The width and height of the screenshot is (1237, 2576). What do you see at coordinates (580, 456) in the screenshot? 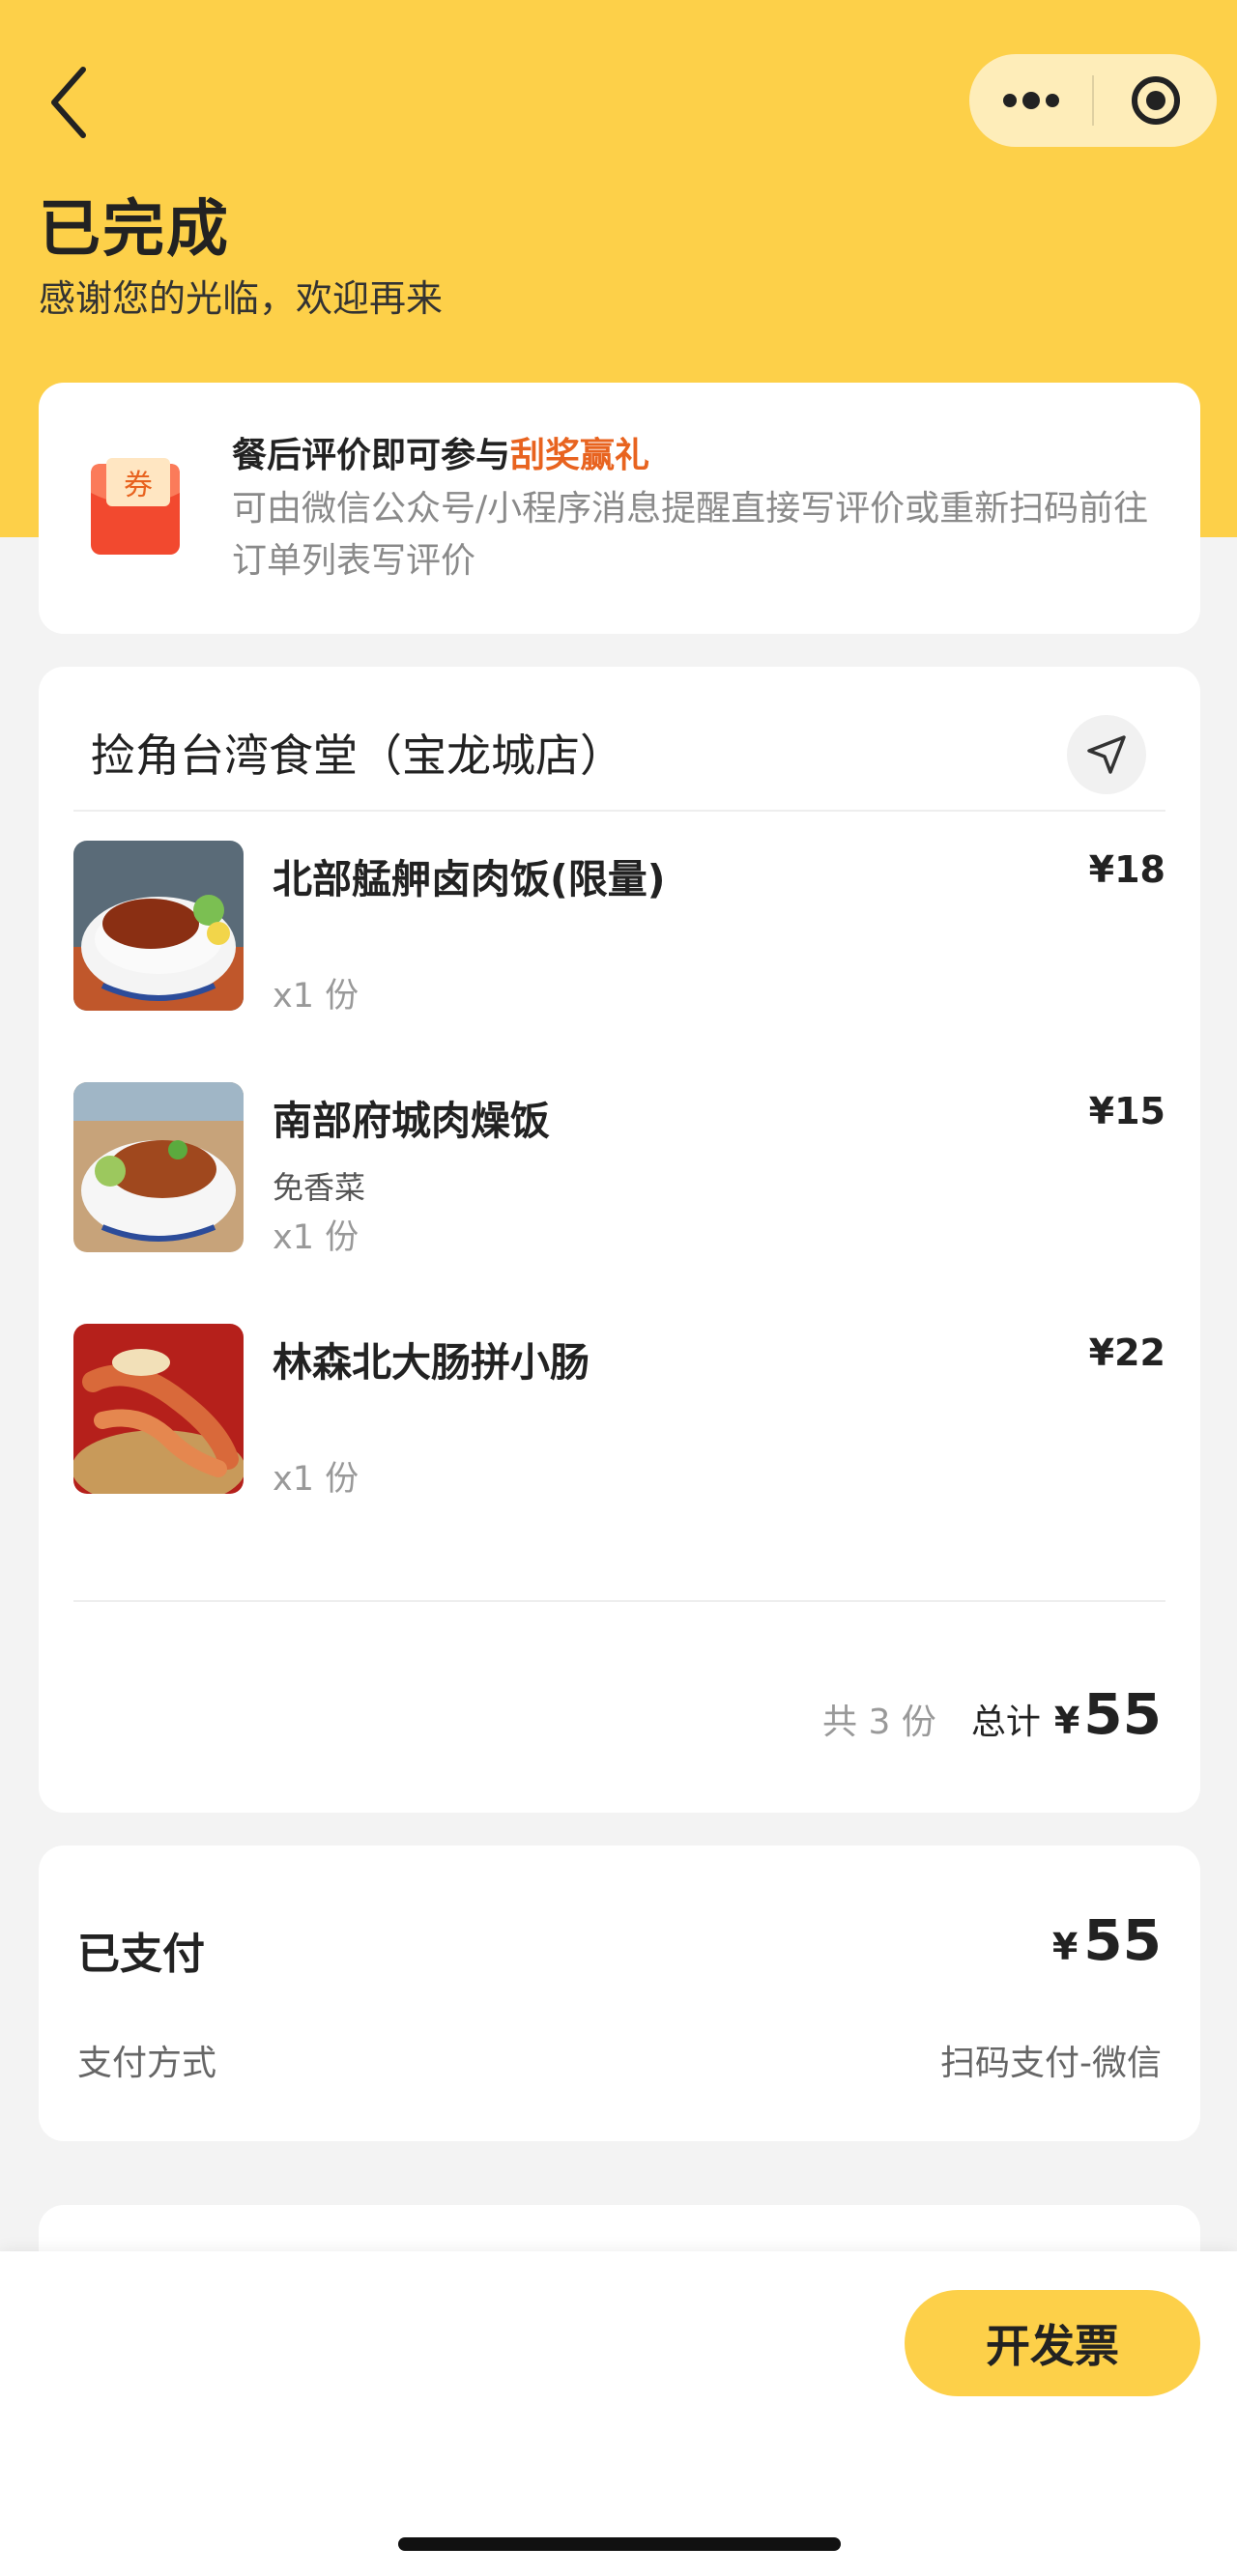
I see `review-title-highlight: 刮奖赢礼` at bounding box center [580, 456].